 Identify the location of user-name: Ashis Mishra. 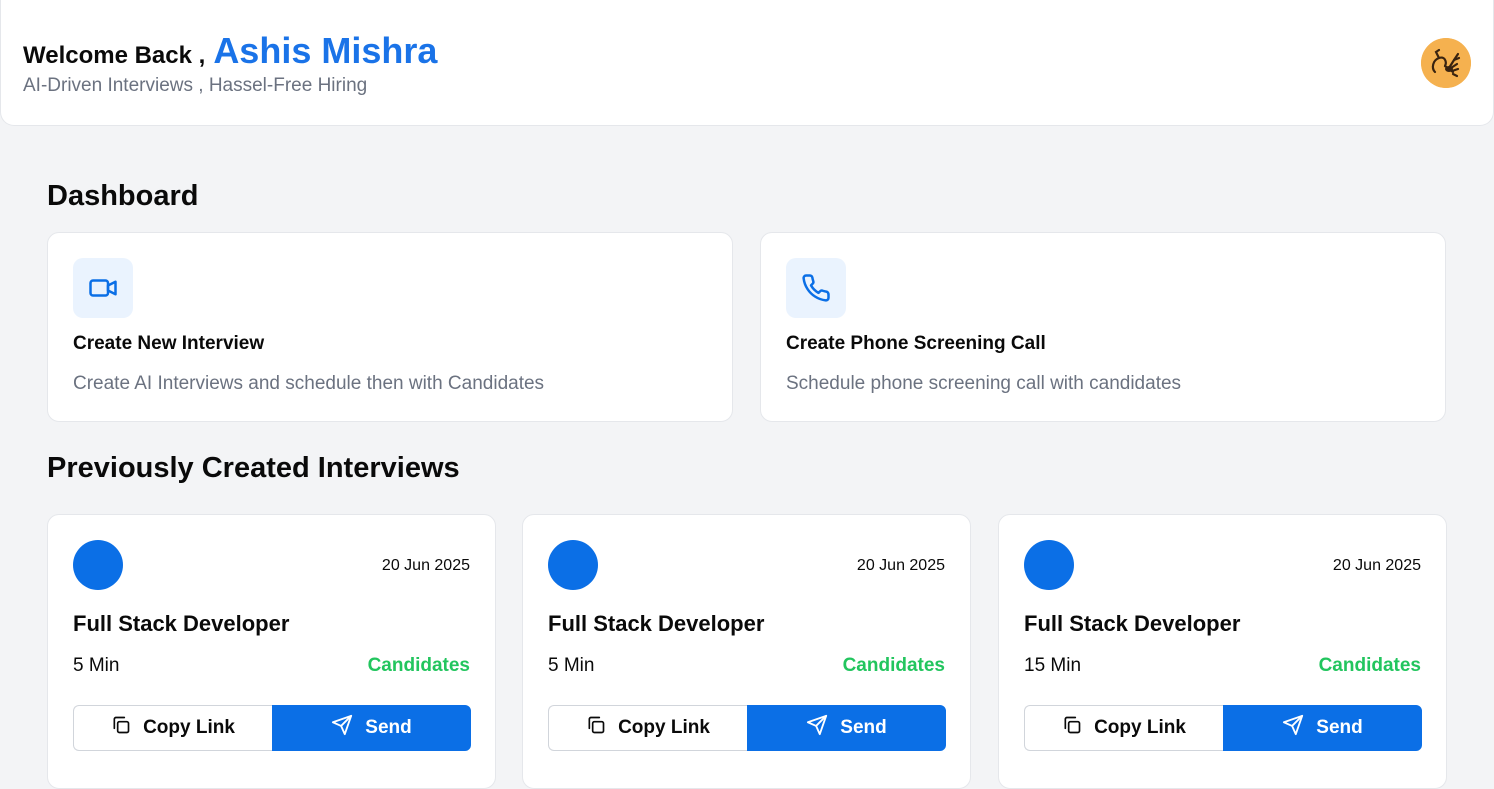
(325, 50).